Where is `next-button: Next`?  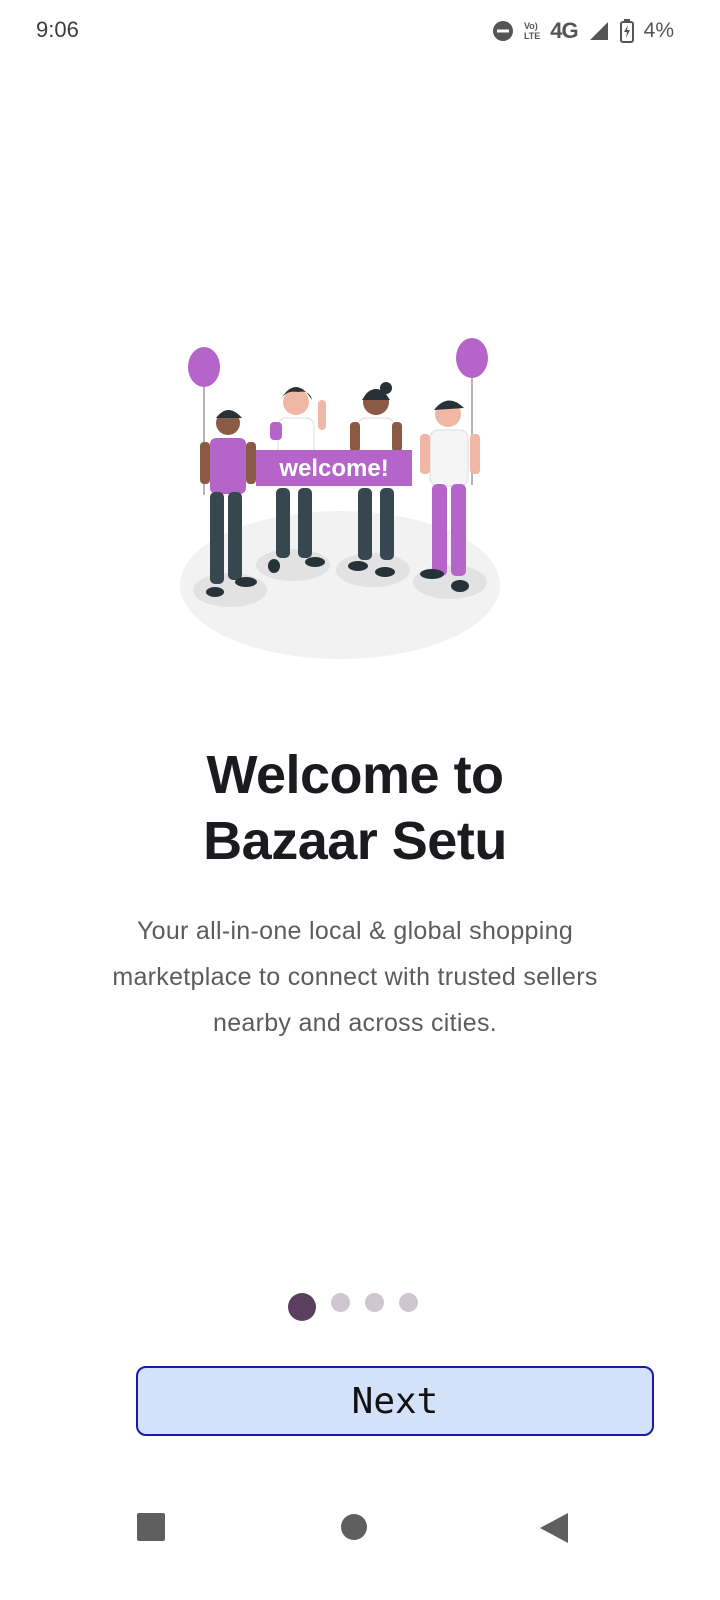 next-button: Next is located at coordinates (395, 1401).